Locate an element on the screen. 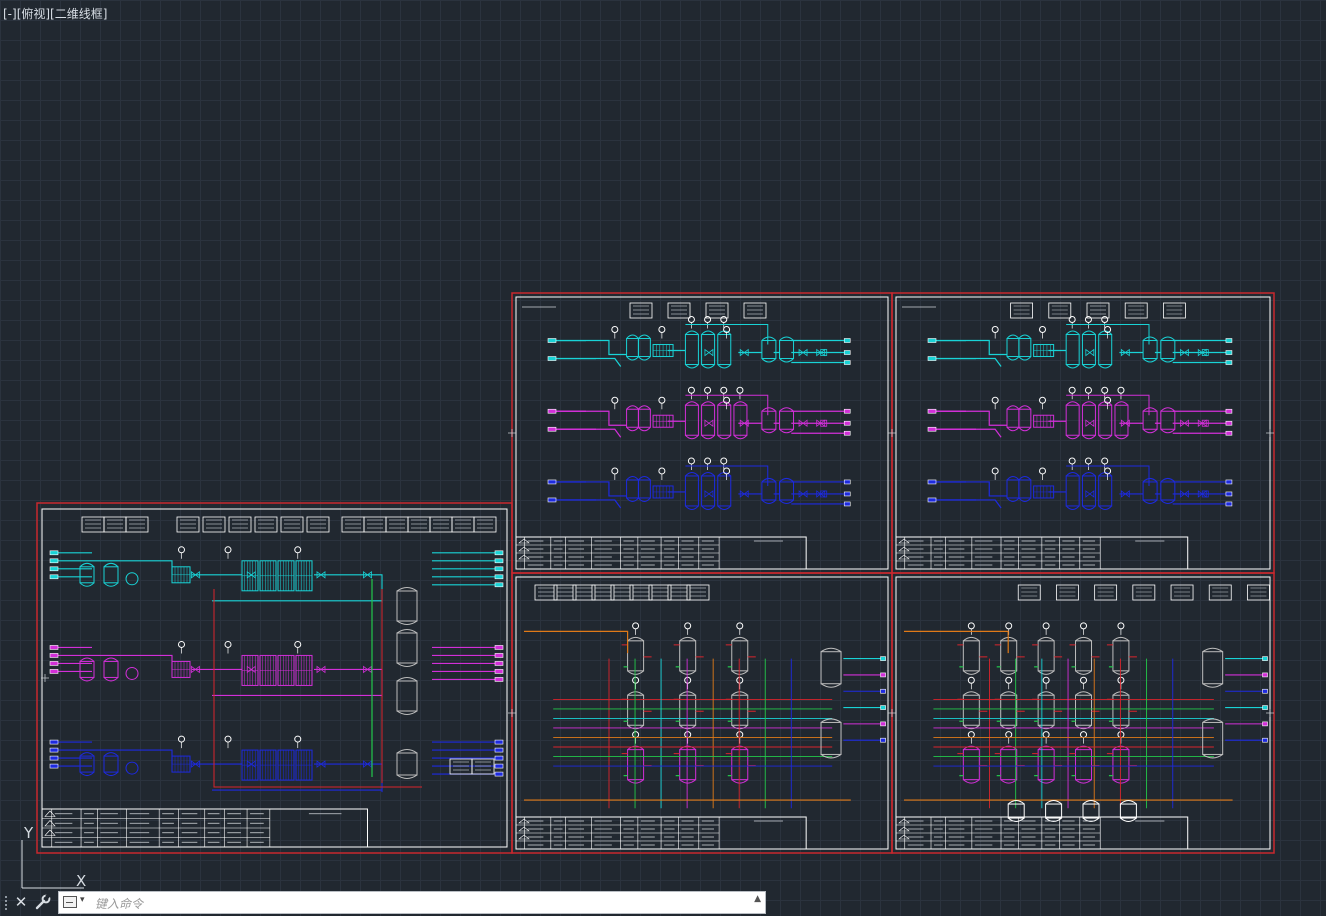 The image size is (1326, 916). sheet-bottom-right is located at coordinates (1083, 713).